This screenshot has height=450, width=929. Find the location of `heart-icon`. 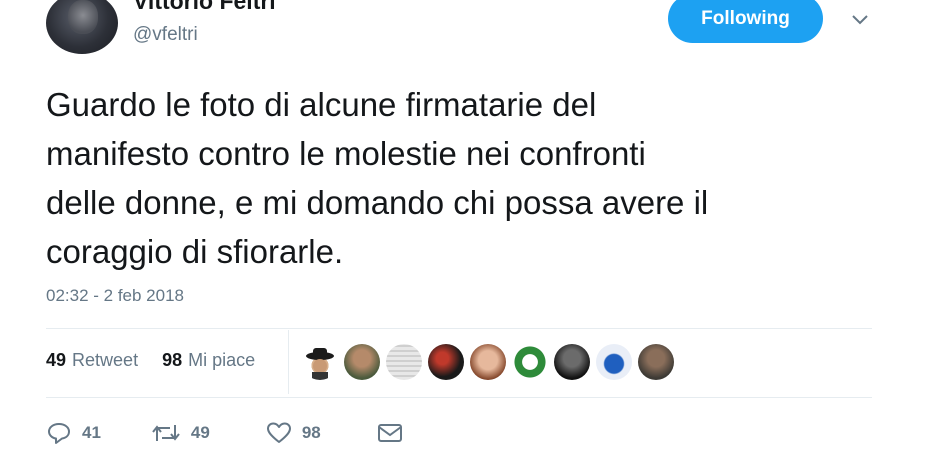

heart-icon is located at coordinates (278, 432).